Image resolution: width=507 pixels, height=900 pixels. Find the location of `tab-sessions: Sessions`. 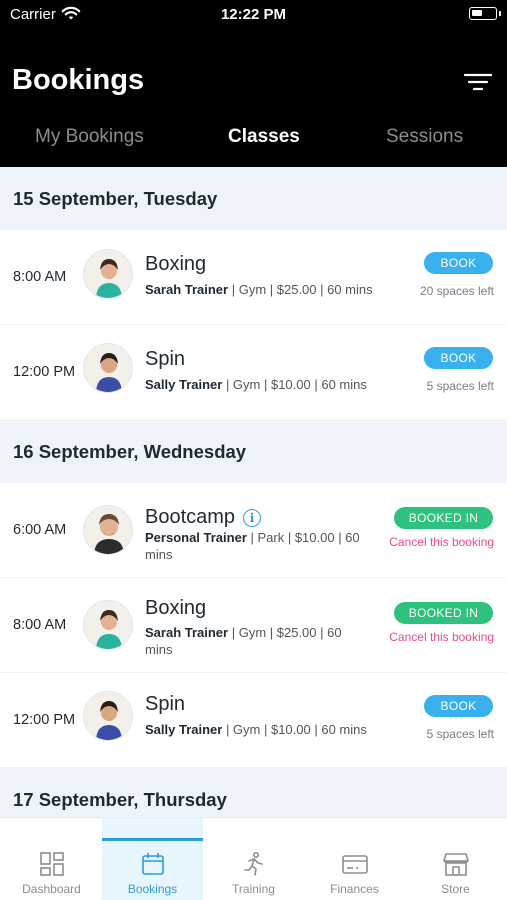

tab-sessions: Sessions is located at coordinates (424, 137).